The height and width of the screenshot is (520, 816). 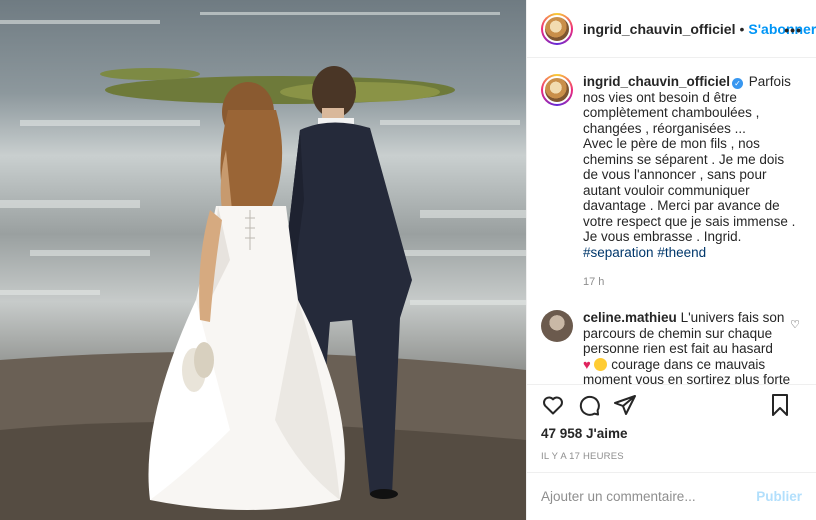 What do you see at coordinates (780, 405) in the screenshot?
I see `bookmark-icon` at bounding box center [780, 405].